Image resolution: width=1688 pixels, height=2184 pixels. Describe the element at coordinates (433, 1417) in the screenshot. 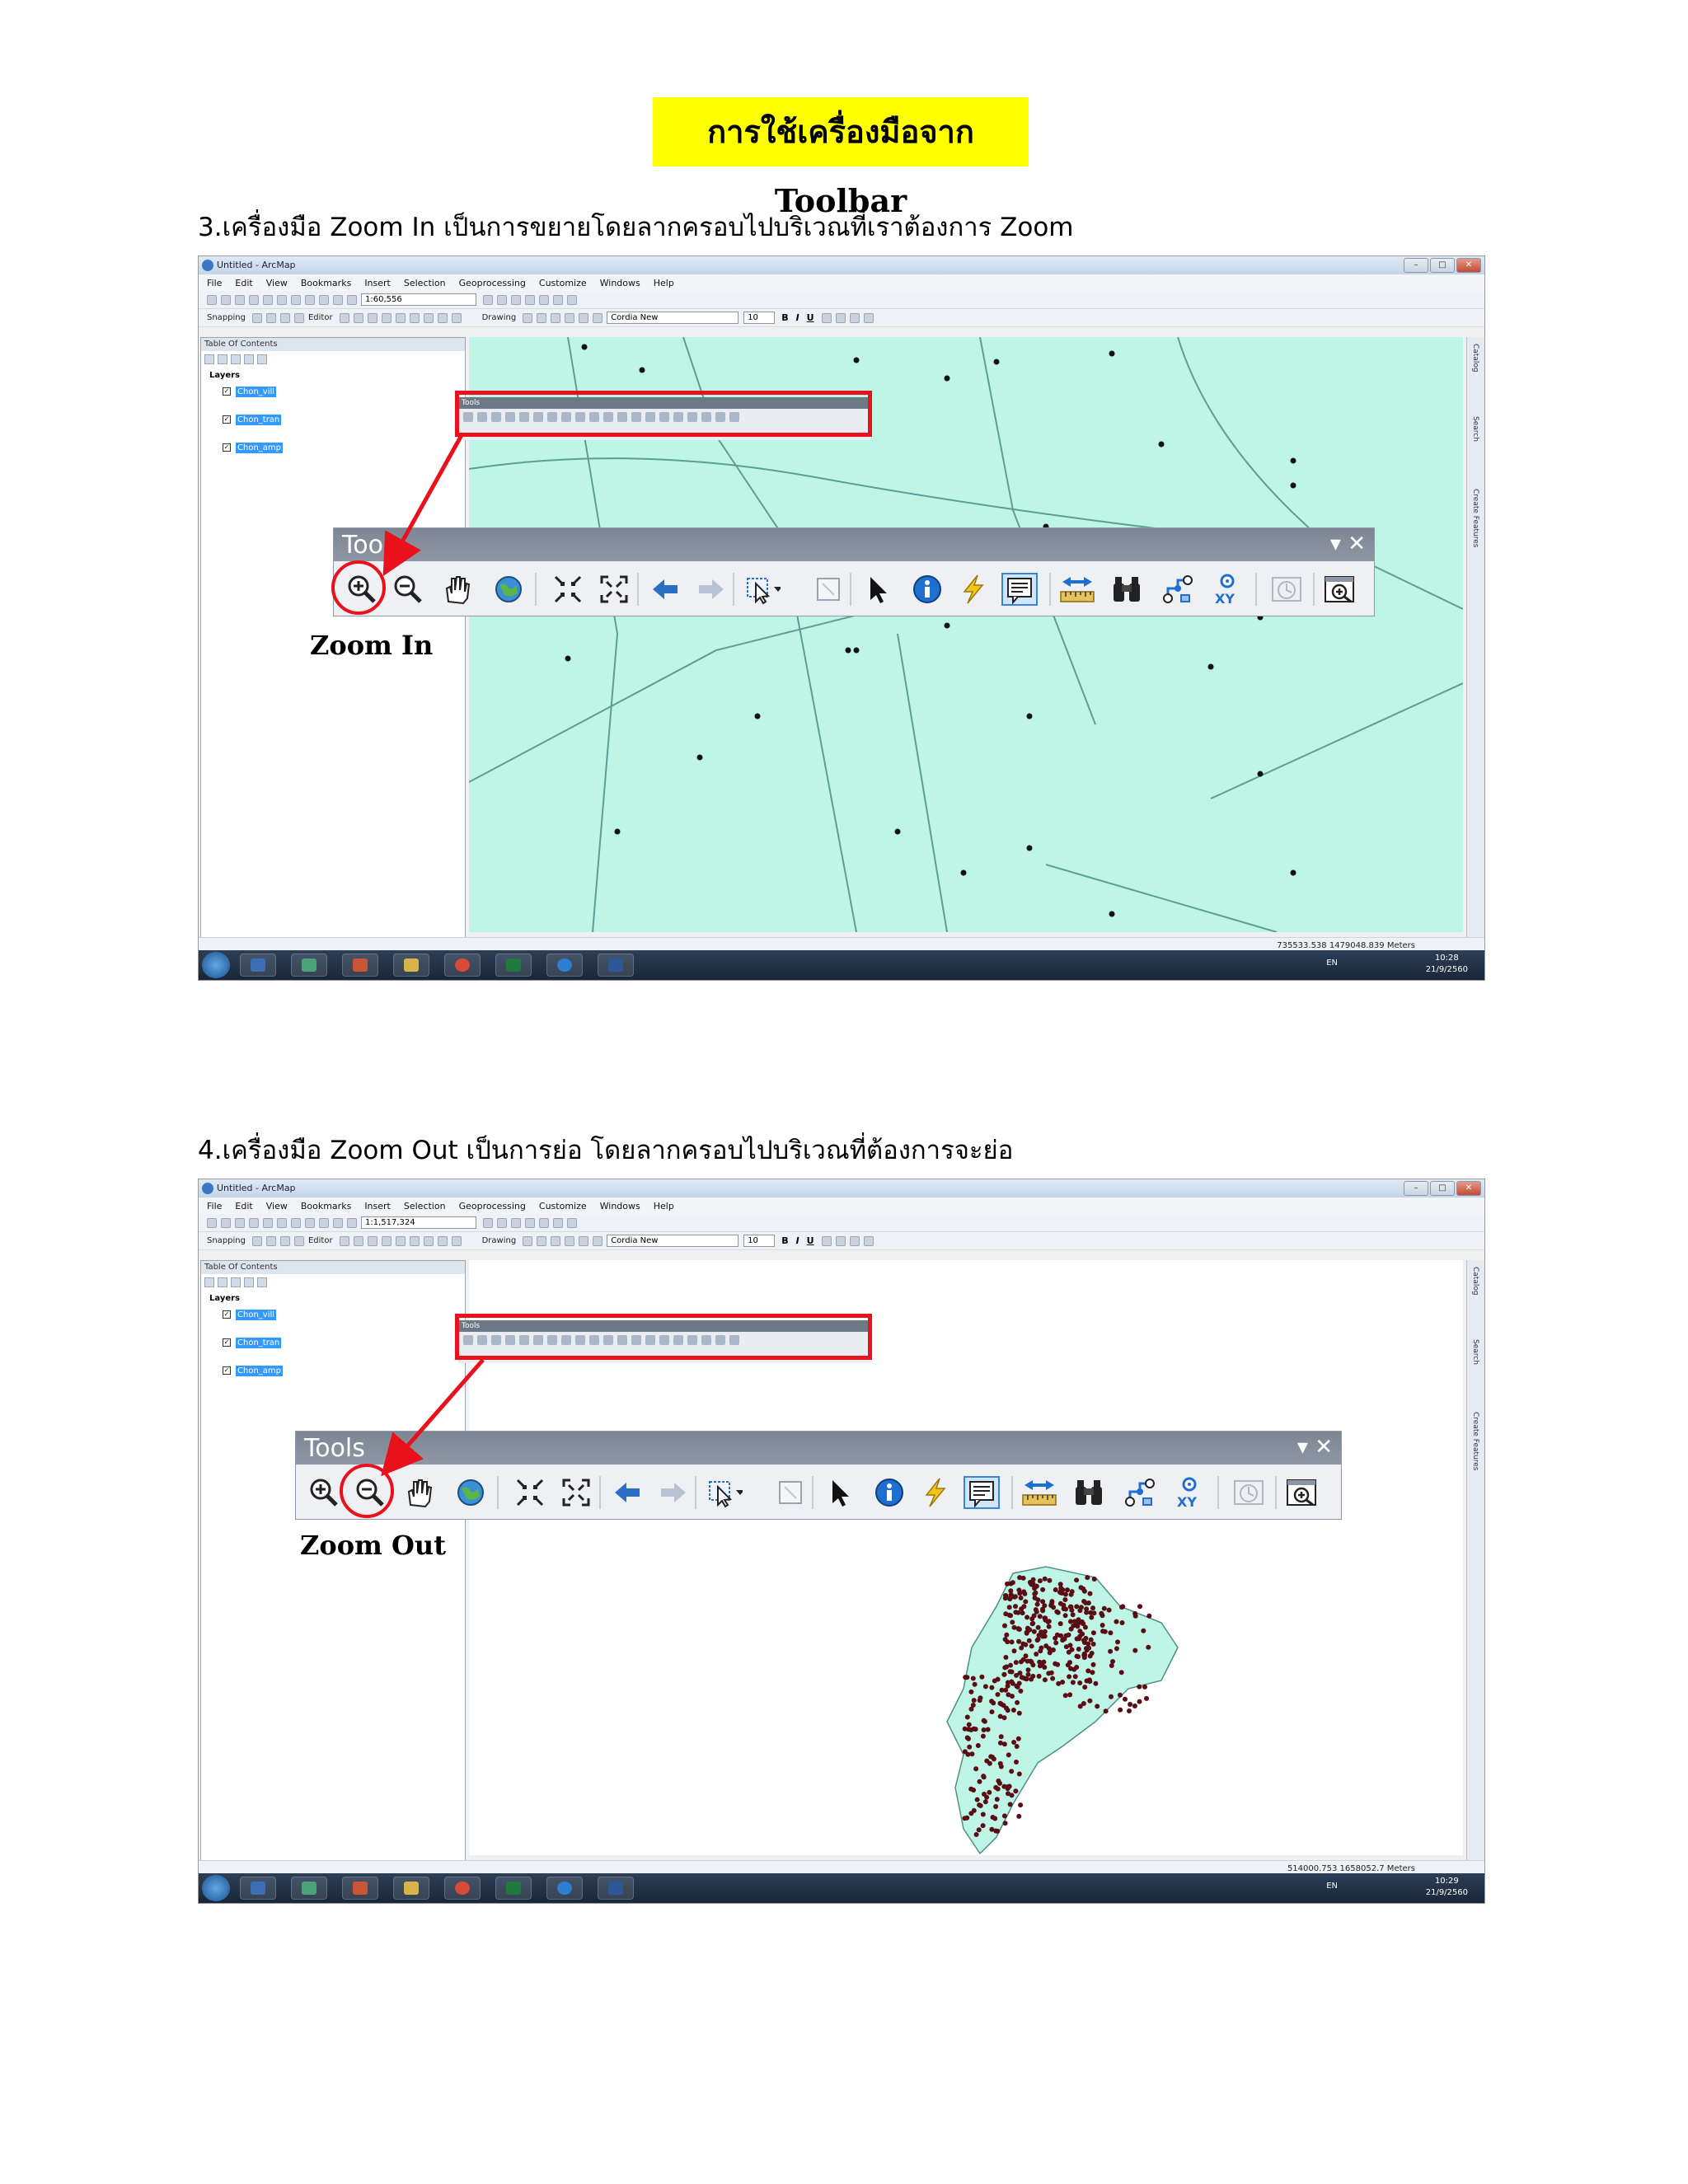

I see `zoom-out-arrow` at that location.